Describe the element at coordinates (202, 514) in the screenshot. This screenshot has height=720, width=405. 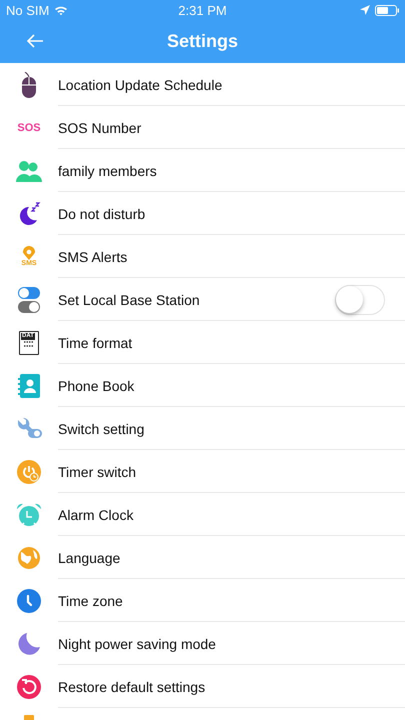
I see `settings-row: Alarm Clock` at that location.